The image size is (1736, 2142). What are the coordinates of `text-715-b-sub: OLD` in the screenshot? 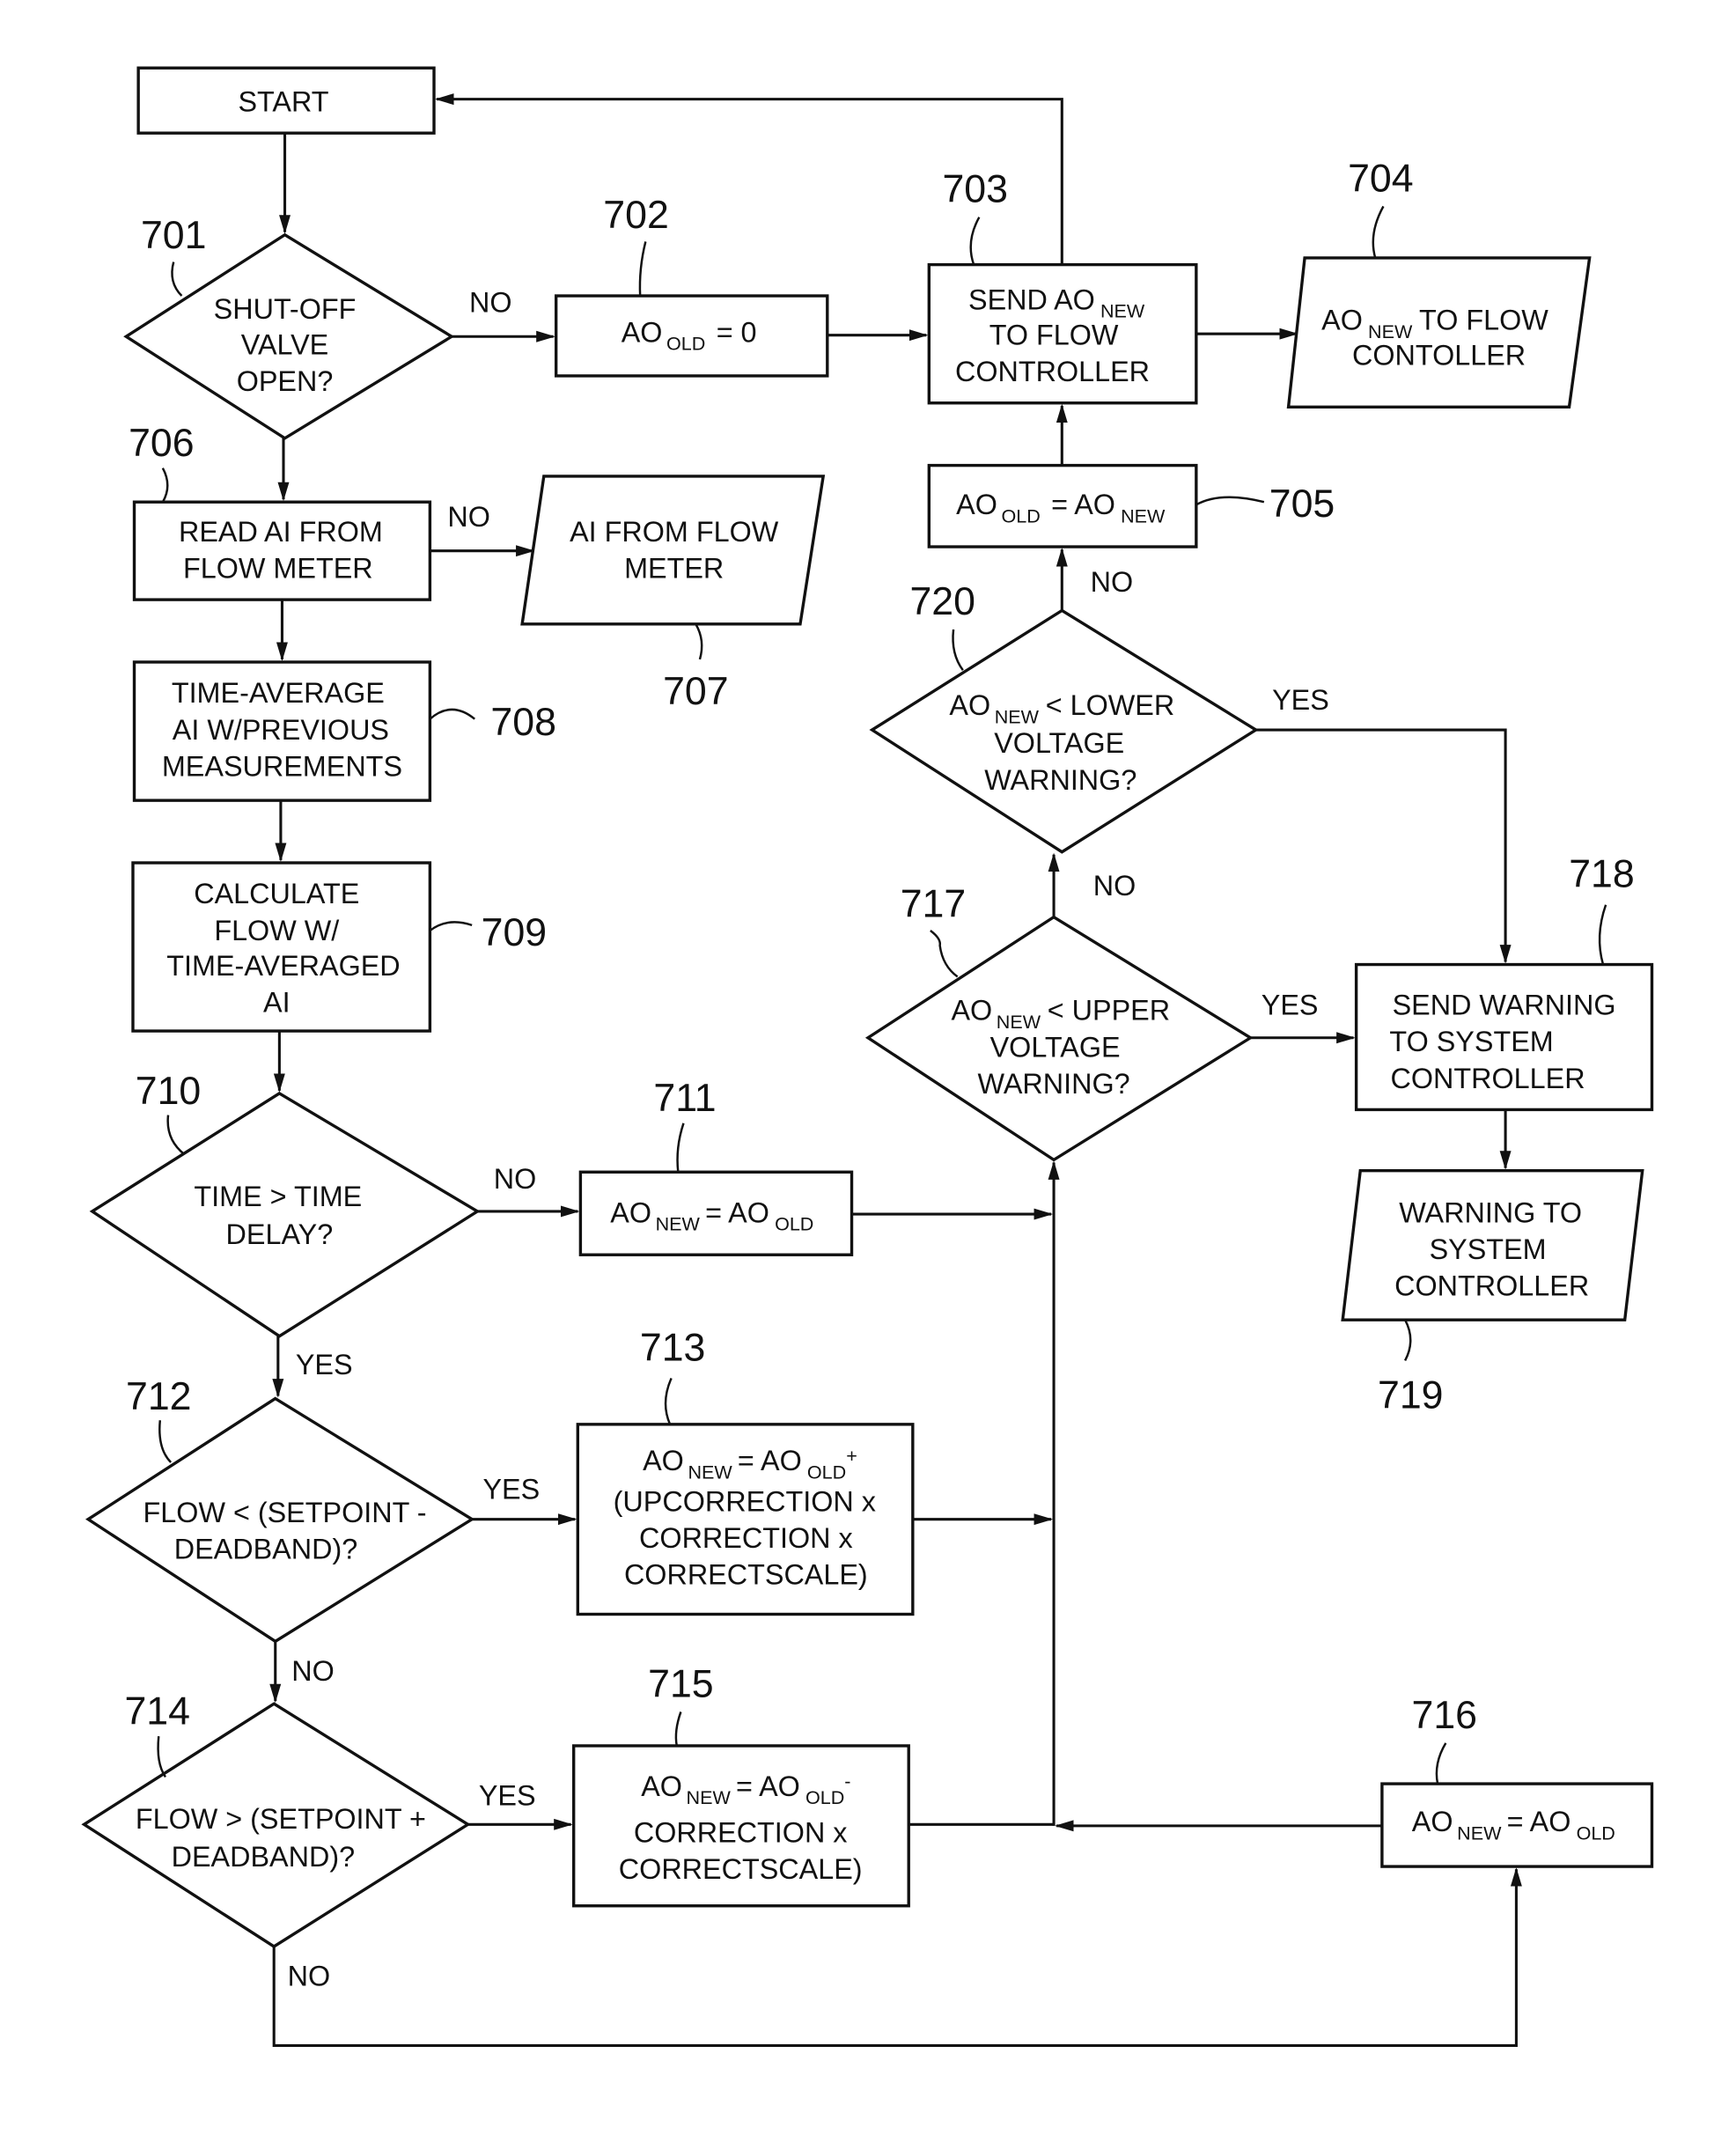 It's located at (824, 1797).